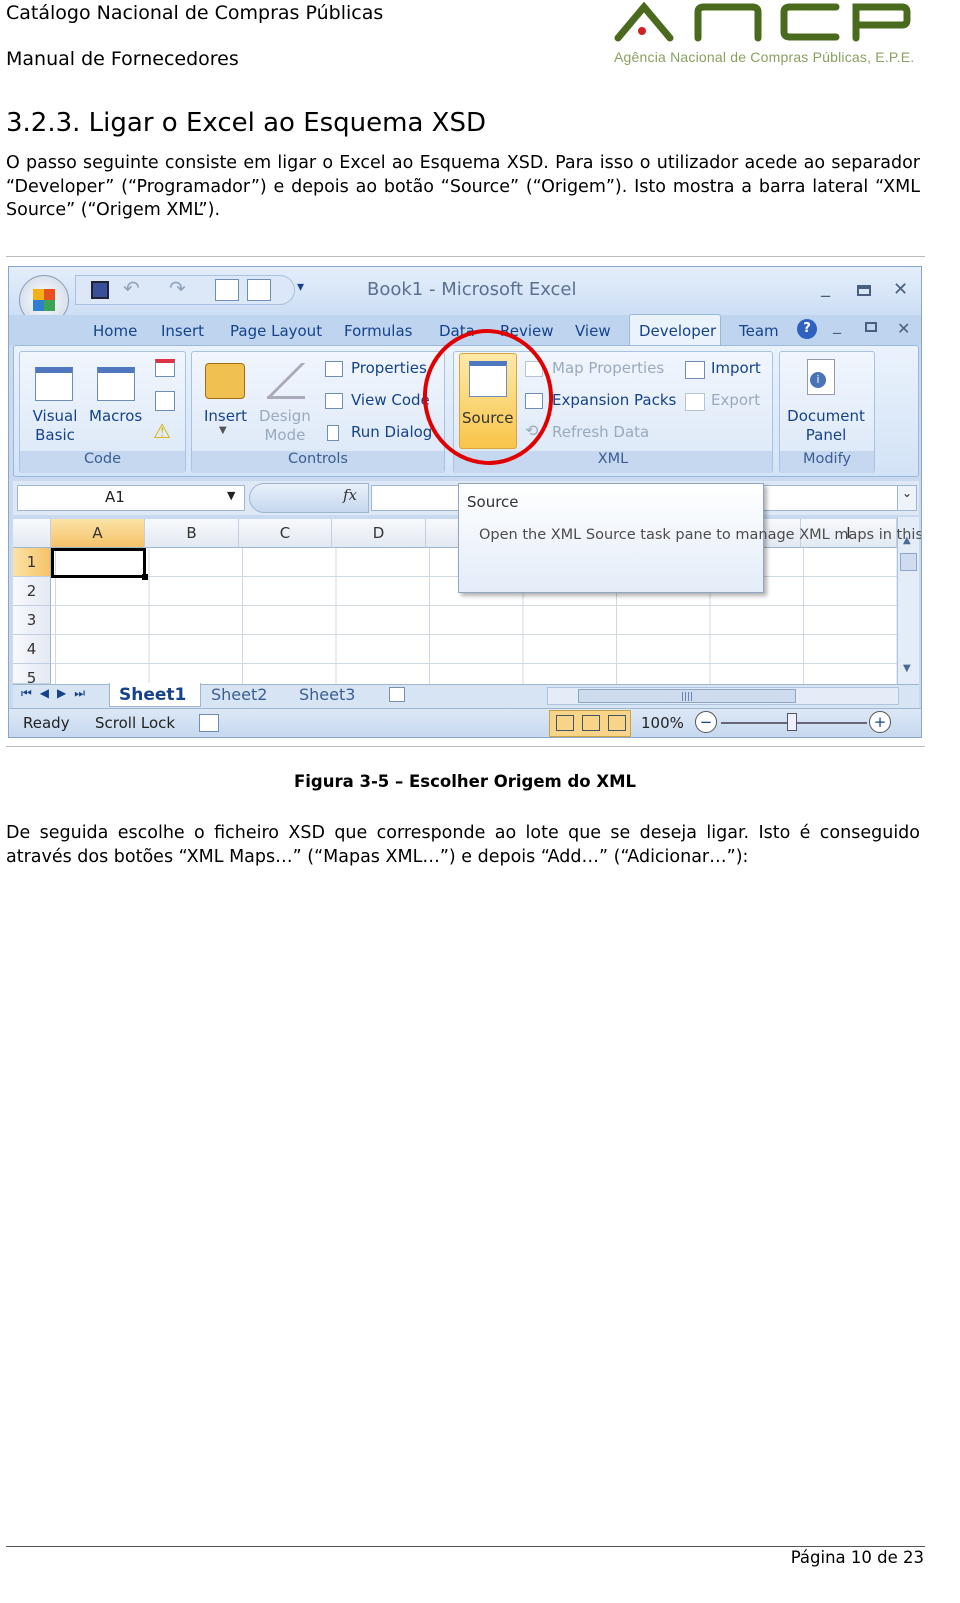  Describe the element at coordinates (593, 331) in the screenshot. I see `tab-view: View` at that location.